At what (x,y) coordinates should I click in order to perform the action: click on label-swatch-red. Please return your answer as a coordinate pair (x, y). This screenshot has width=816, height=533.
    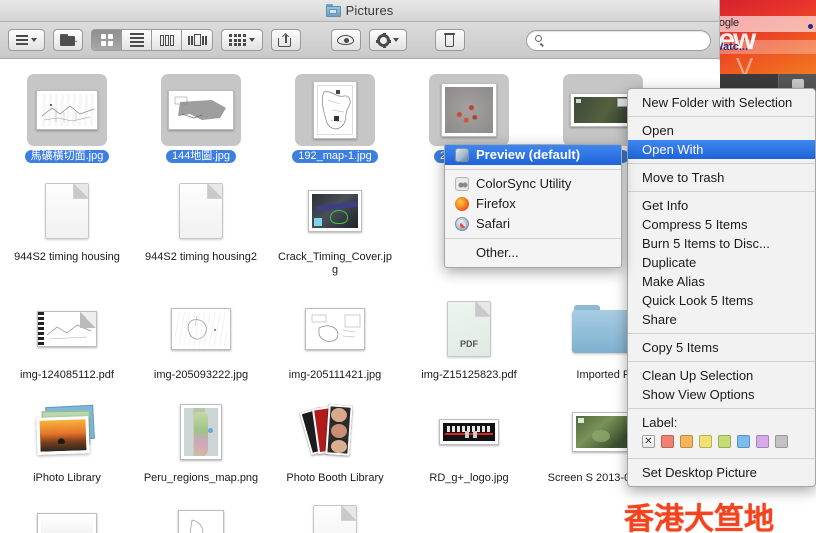
    Looking at the image, I should click on (667, 441).